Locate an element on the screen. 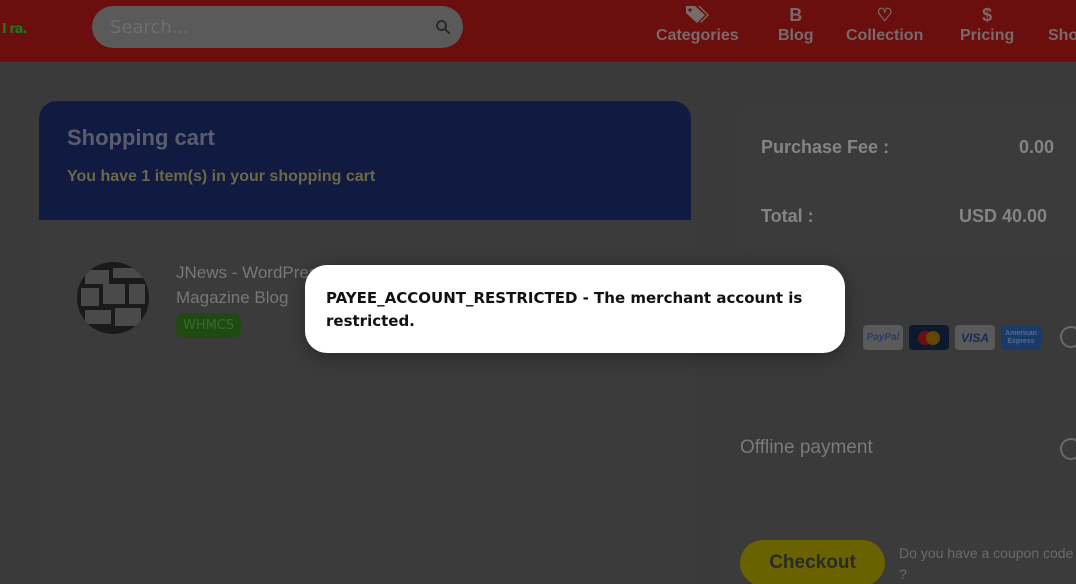  nav-pricing-label: Pricing is located at coordinates (987, 35).